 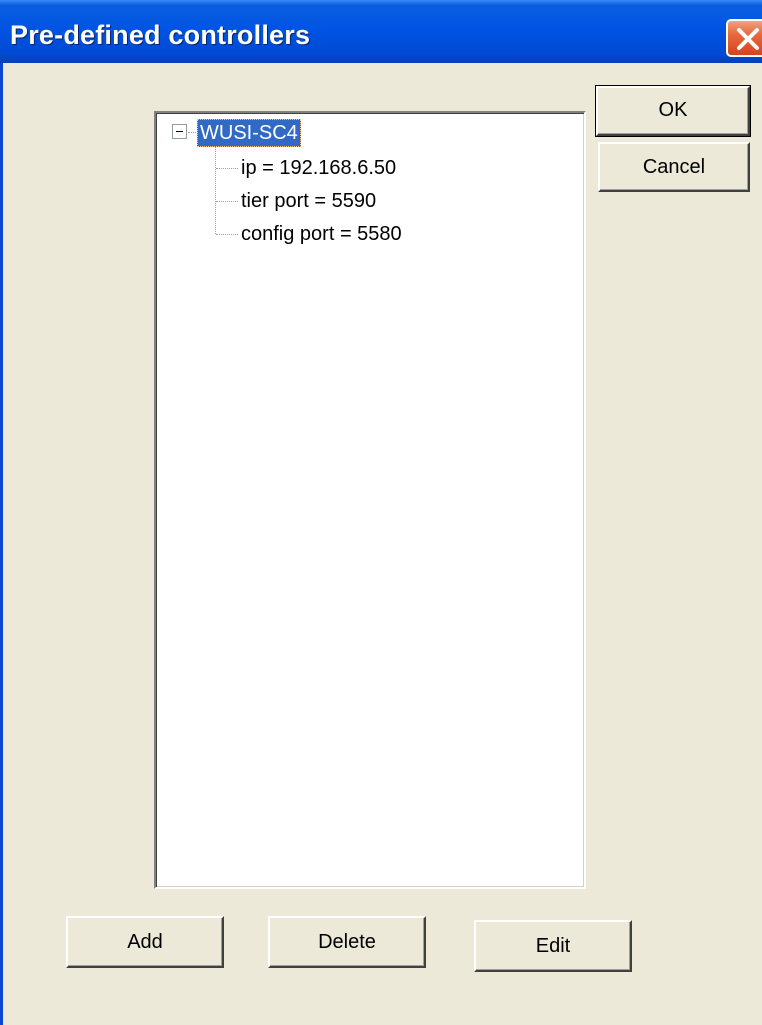 I want to click on ok-button: OK, so click(x=673, y=111).